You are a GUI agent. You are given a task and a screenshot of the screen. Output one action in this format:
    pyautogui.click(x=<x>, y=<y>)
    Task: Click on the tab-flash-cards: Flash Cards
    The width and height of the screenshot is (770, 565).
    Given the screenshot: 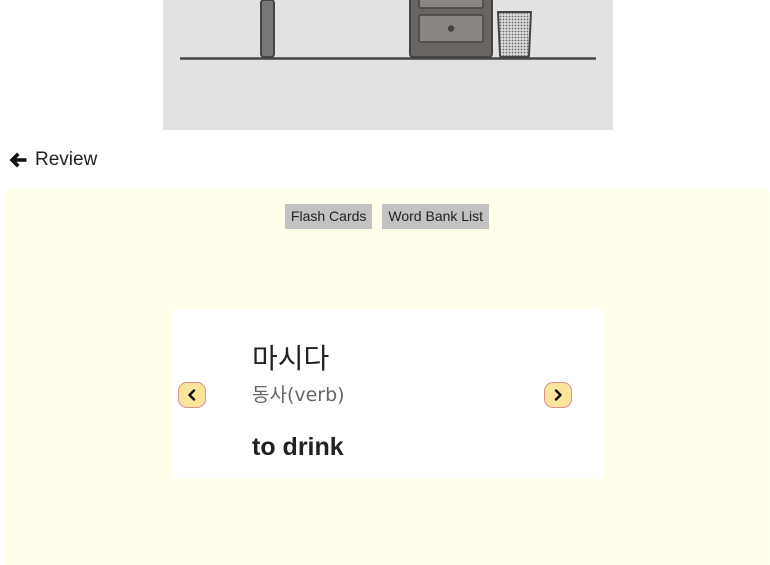 What is the action you would take?
    pyautogui.click(x=328, y=216)
    